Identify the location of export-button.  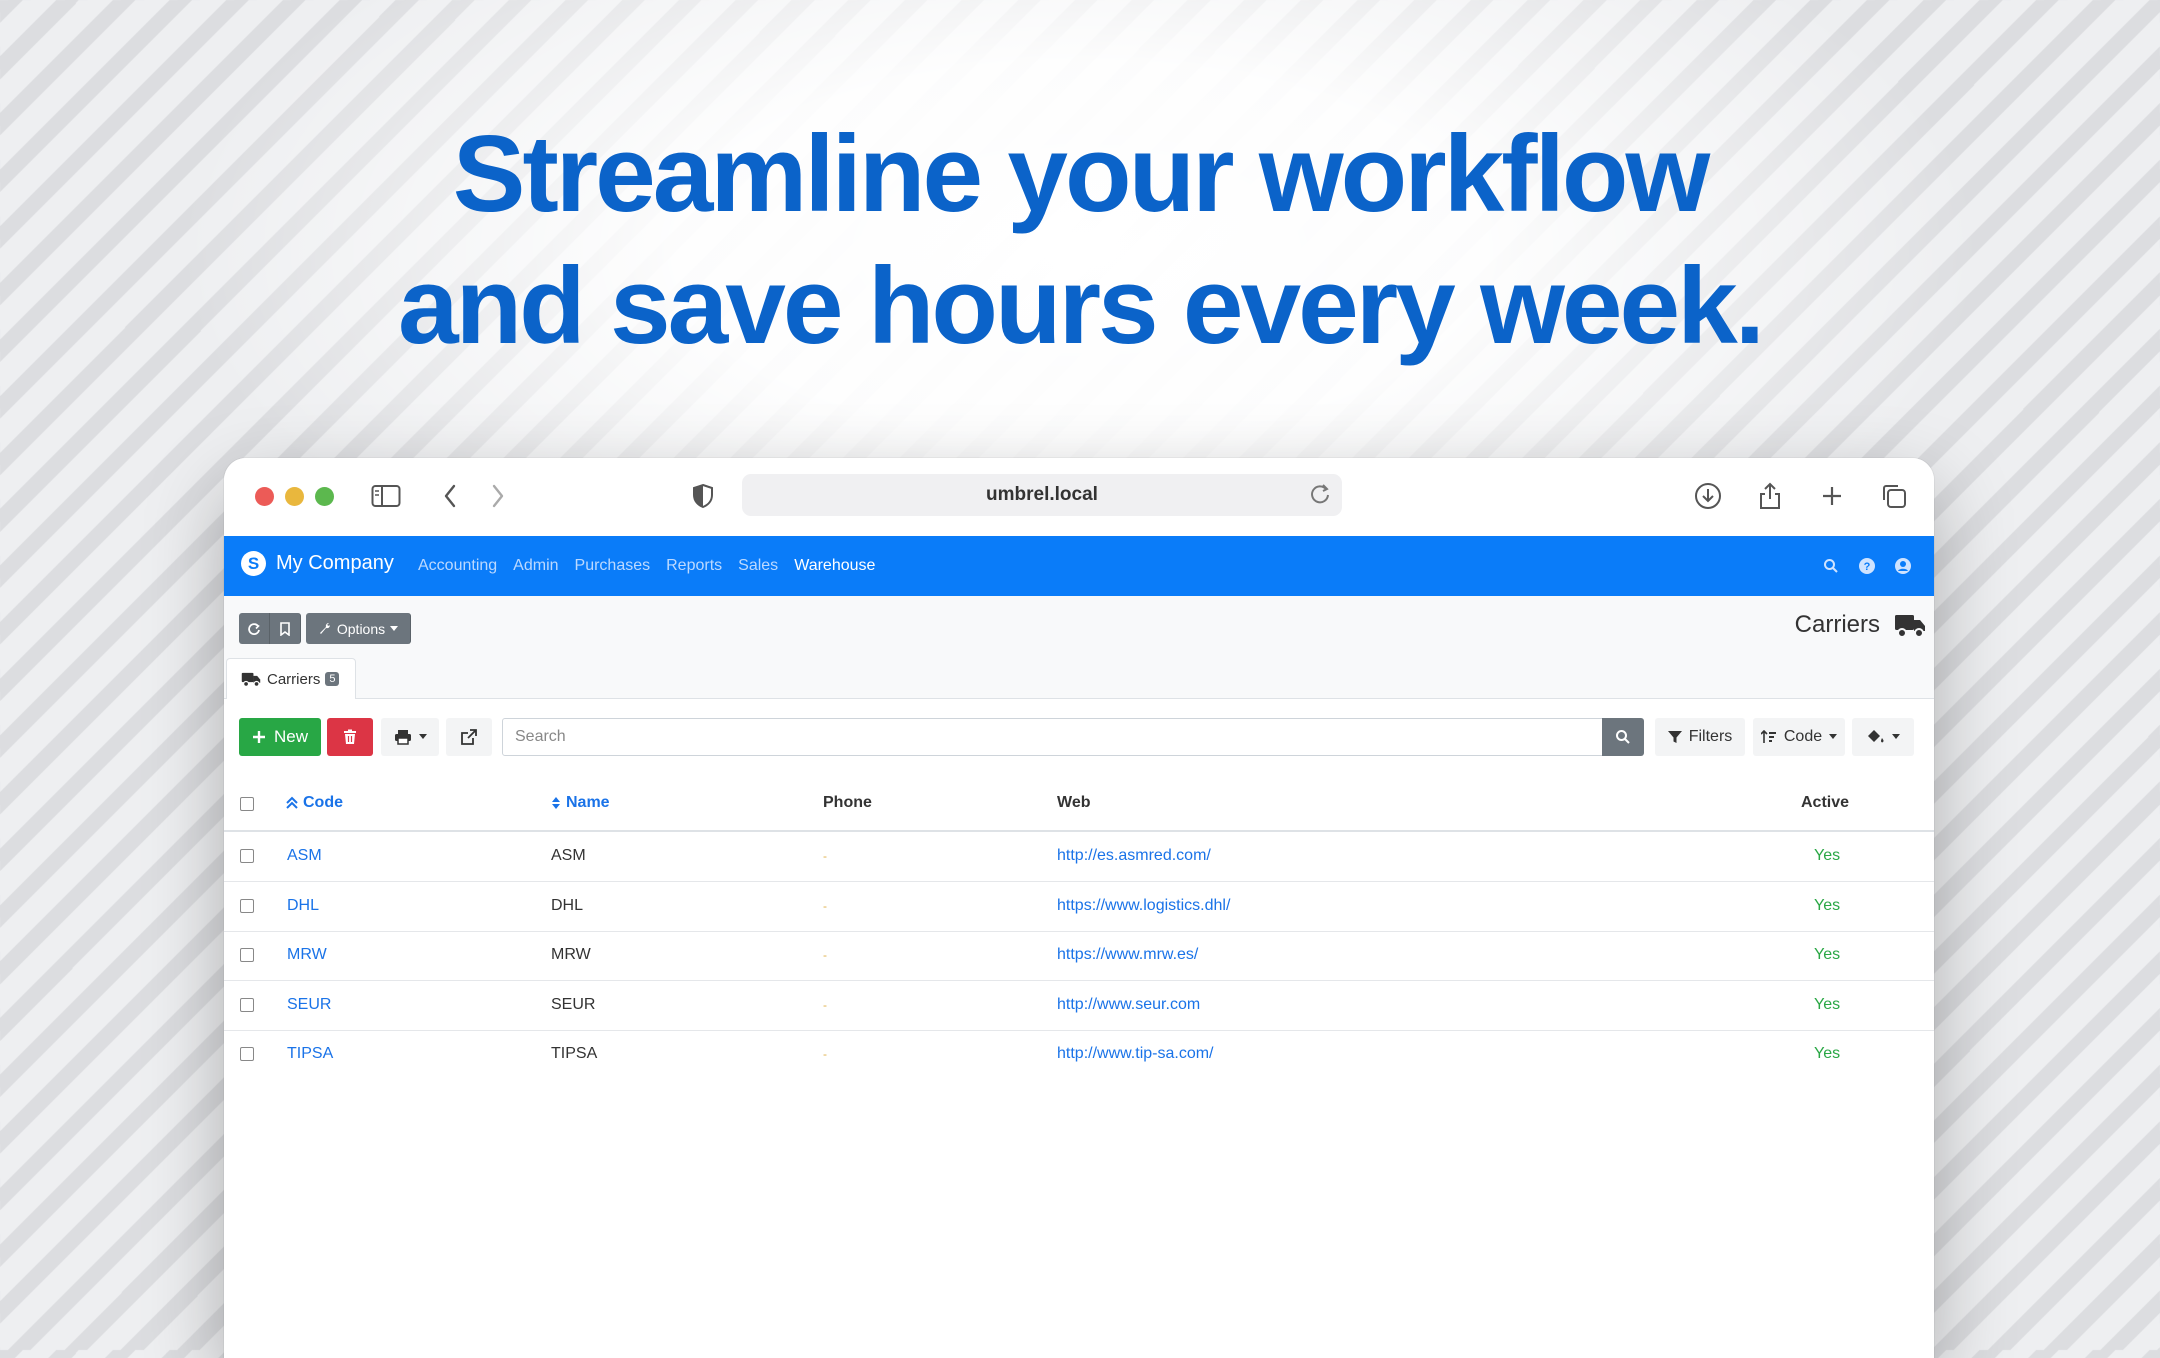
(469, 737).